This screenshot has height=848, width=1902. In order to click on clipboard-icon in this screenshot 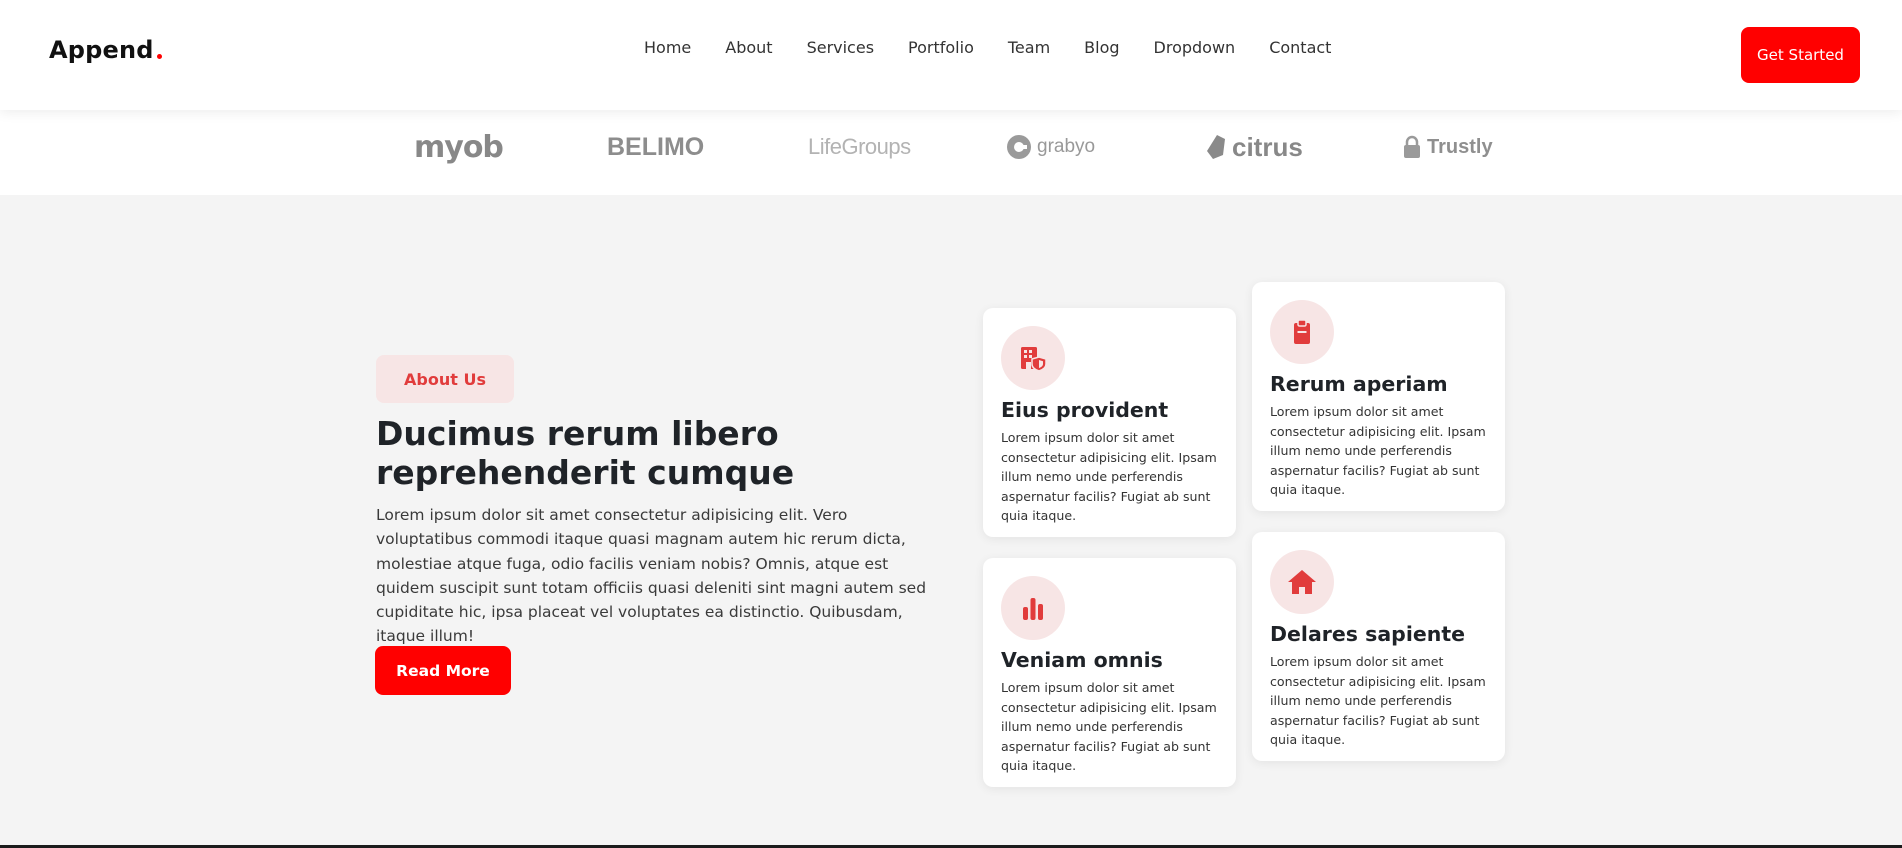, I will do `click(1302, 331)`.